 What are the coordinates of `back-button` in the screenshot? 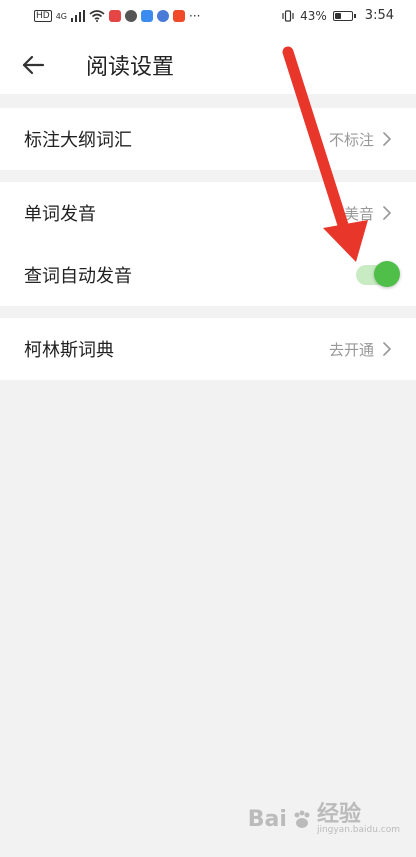 It's located at (33, 65).